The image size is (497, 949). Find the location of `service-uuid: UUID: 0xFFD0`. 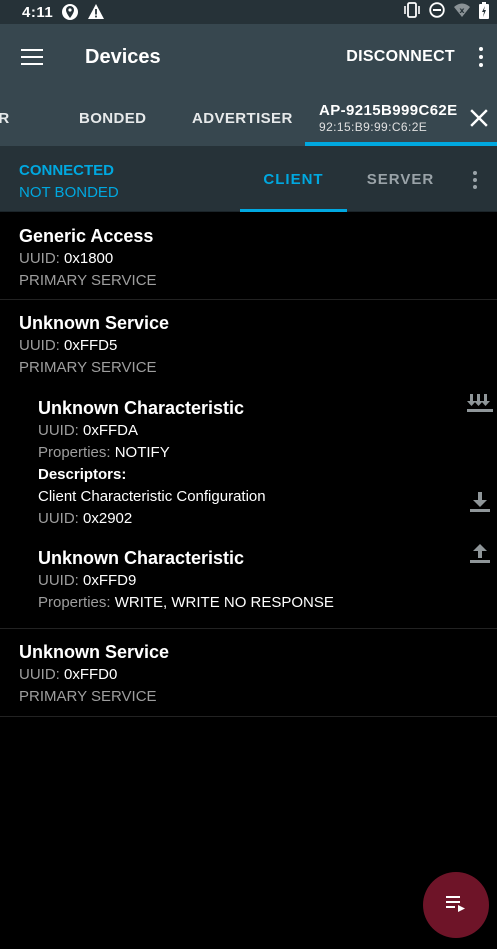

service-uuid: UUID: 0xFFD0 is located at coordinates (68, 674).